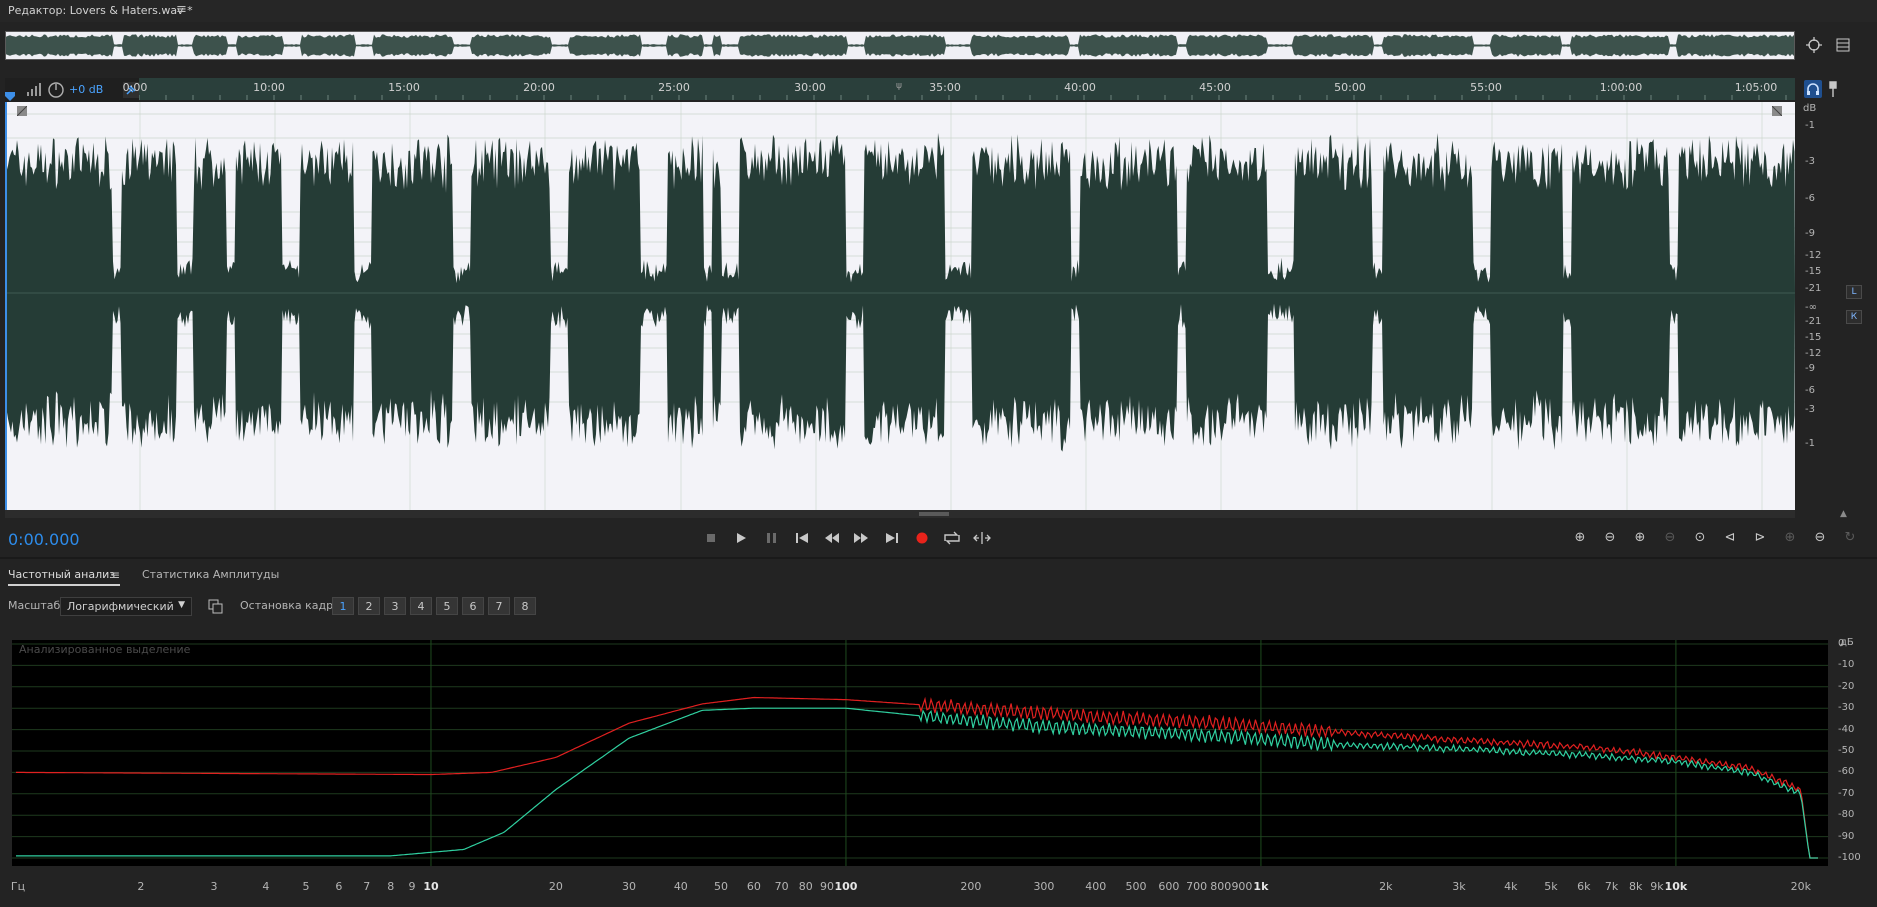  I want to click on scale-label: Масштаб:, so click(36, 605).